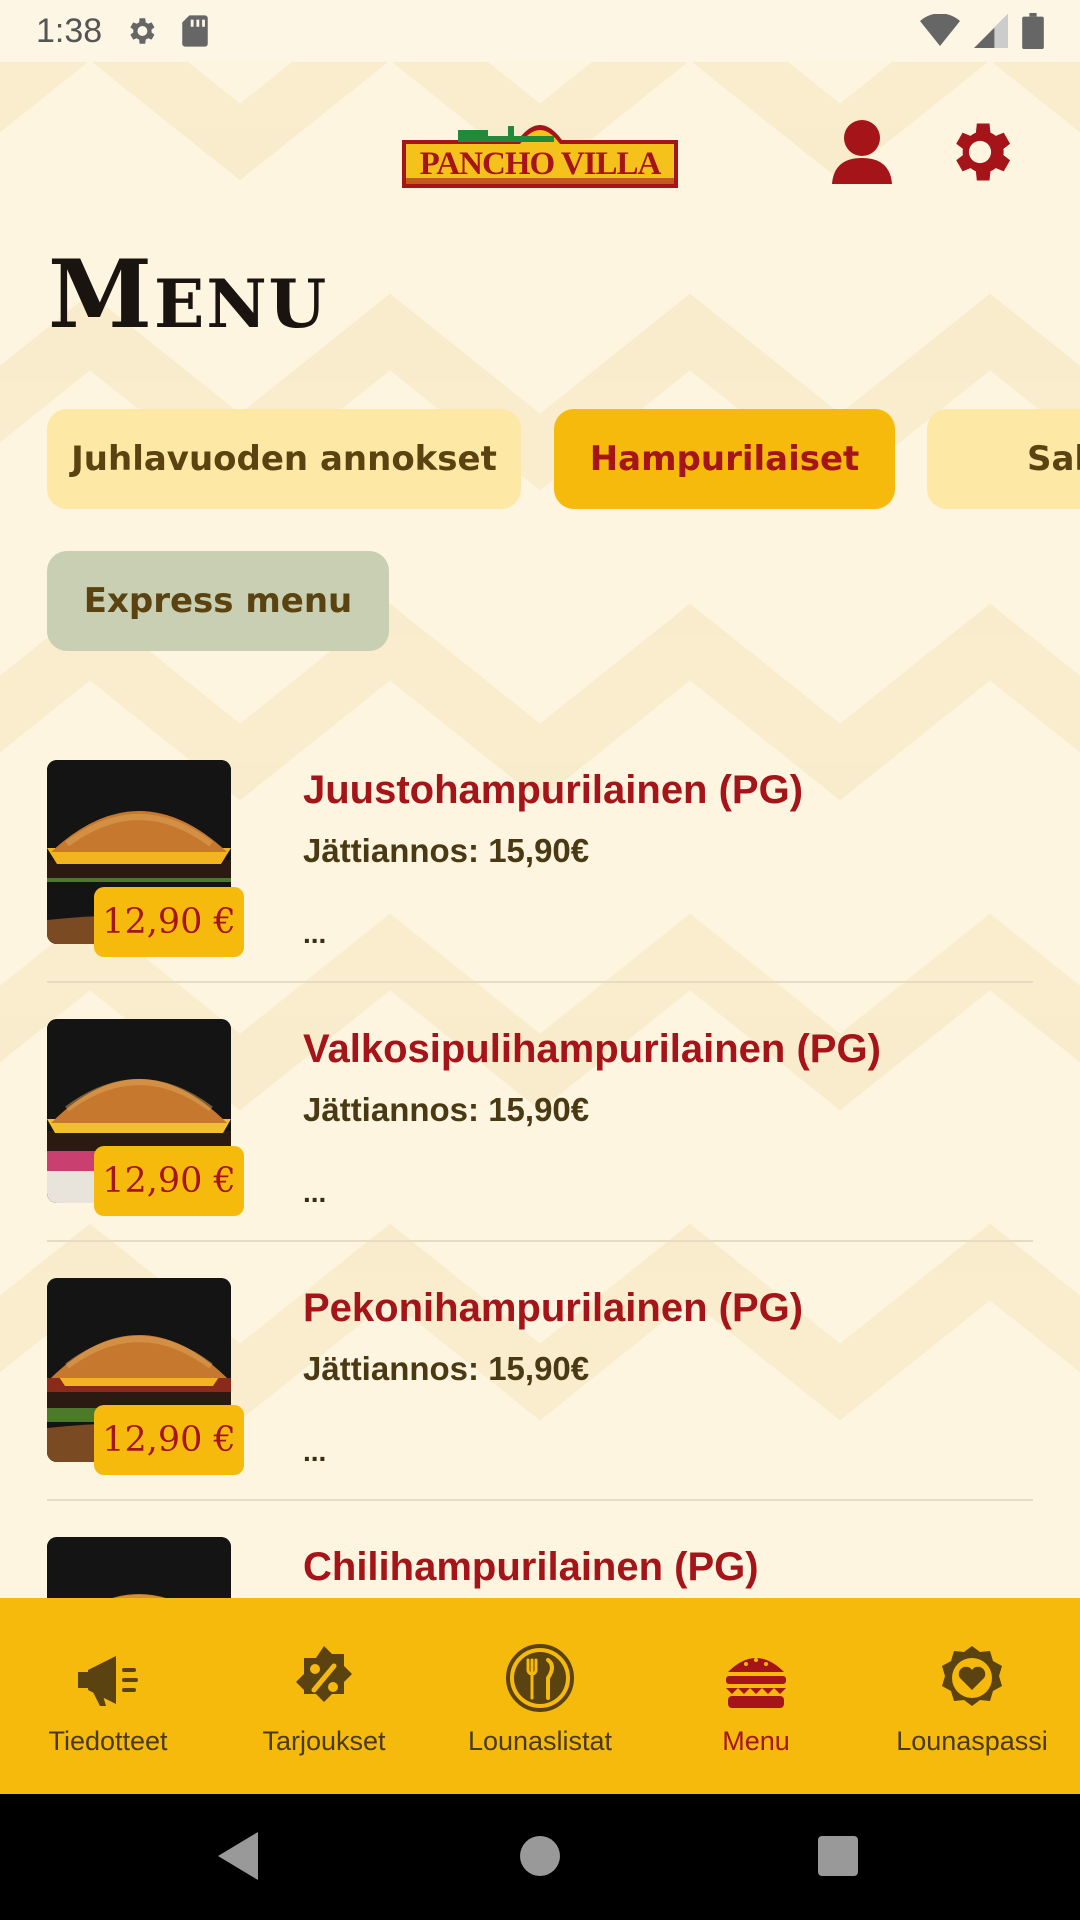  I want to click on status-bar: 1:38, so click(540, 31).